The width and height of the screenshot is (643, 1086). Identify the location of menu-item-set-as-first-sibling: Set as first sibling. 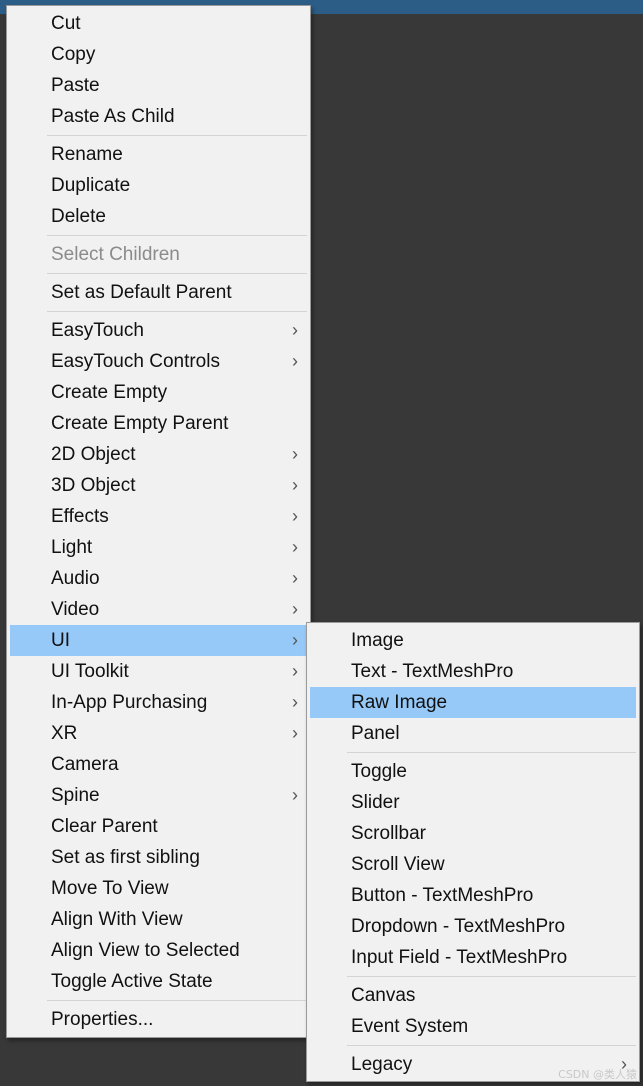
(158, 857).